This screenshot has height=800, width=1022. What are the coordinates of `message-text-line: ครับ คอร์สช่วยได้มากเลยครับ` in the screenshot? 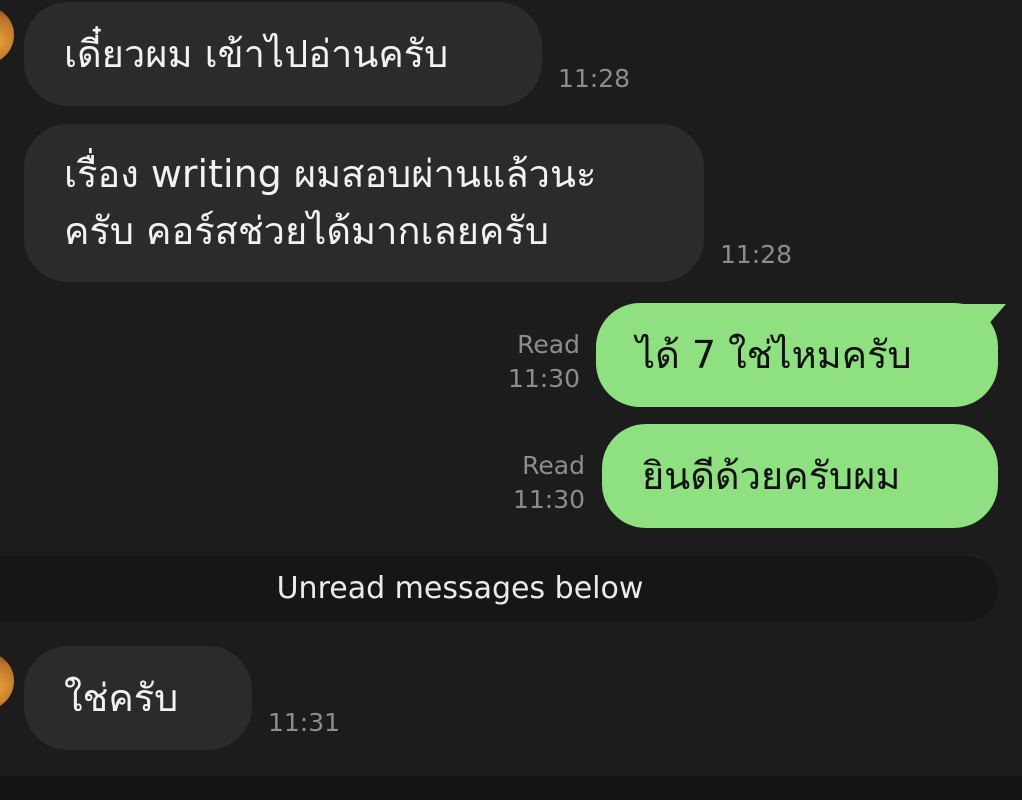 It's located at (306, 231).